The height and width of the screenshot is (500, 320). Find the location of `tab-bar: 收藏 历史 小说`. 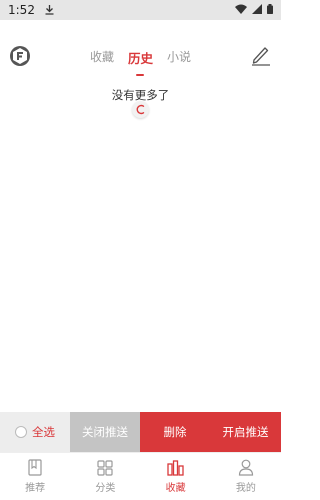

tab-bar: 收藏 历史 小说 is located at coordinates (140, 57).